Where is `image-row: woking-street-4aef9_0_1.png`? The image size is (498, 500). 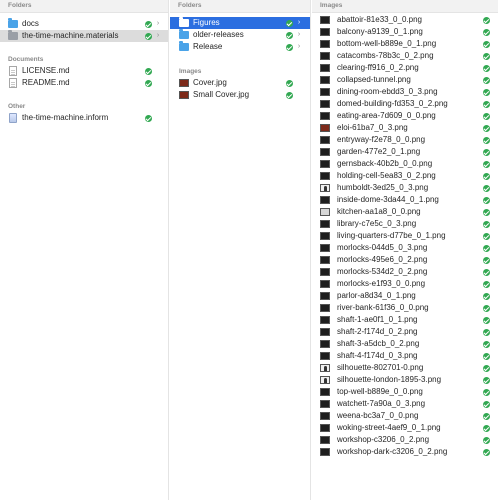
image-row: woking-street-4aef9_0_1.png is located at coordinates (405, 428).